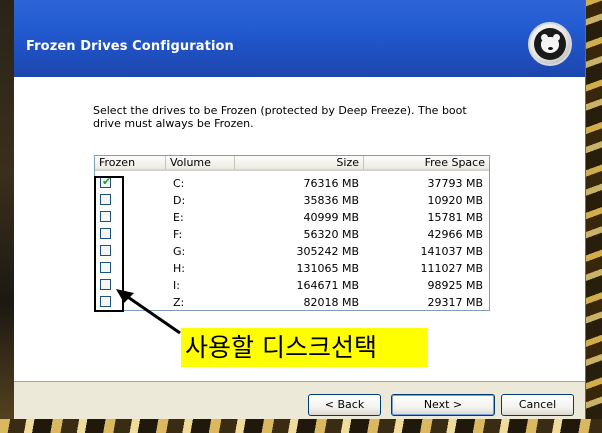 The width and height of the screenshot is (602, 433). I want to click on table-row: ✔ C: 76316 MB 37793 MB, so click(292, 183).